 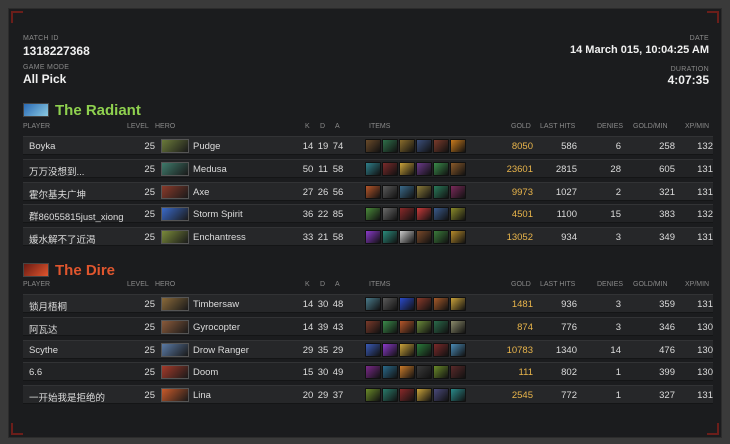 What do you see at coordinates (218, 215) in the screenshot?
I see `hero-name: Storm Spirit` at bounding box center [218, 215].